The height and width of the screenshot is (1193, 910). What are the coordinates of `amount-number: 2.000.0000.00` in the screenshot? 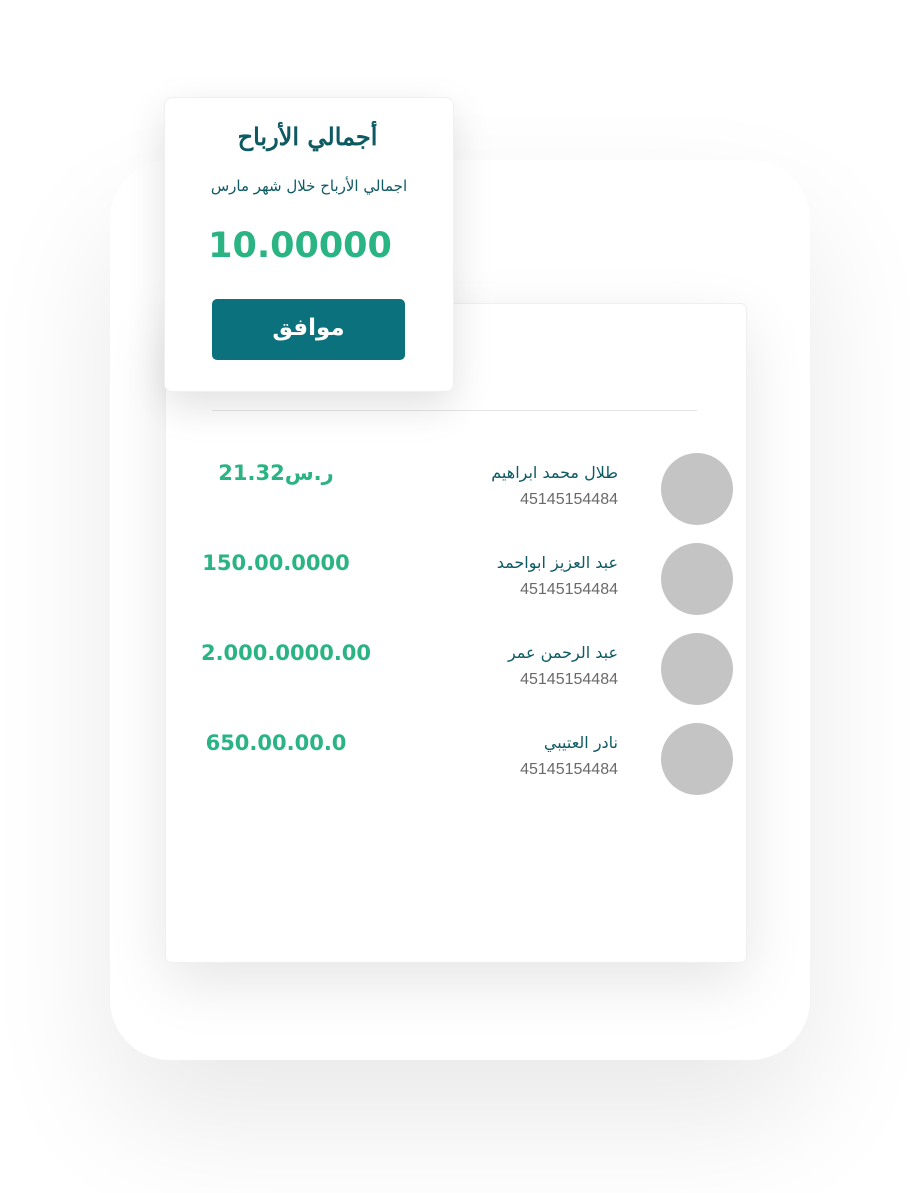 It's located at (286, 653).